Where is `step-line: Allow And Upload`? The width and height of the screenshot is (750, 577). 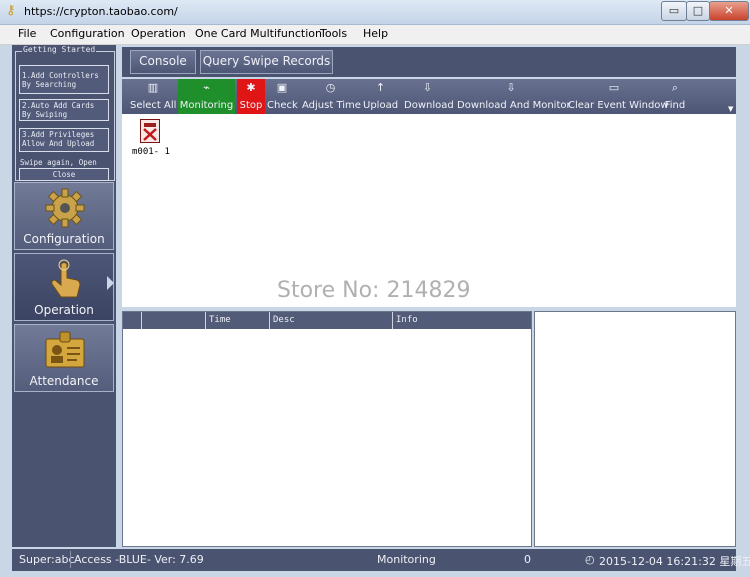
step-line: Allow And Upload is located at coordinates (58, 143).